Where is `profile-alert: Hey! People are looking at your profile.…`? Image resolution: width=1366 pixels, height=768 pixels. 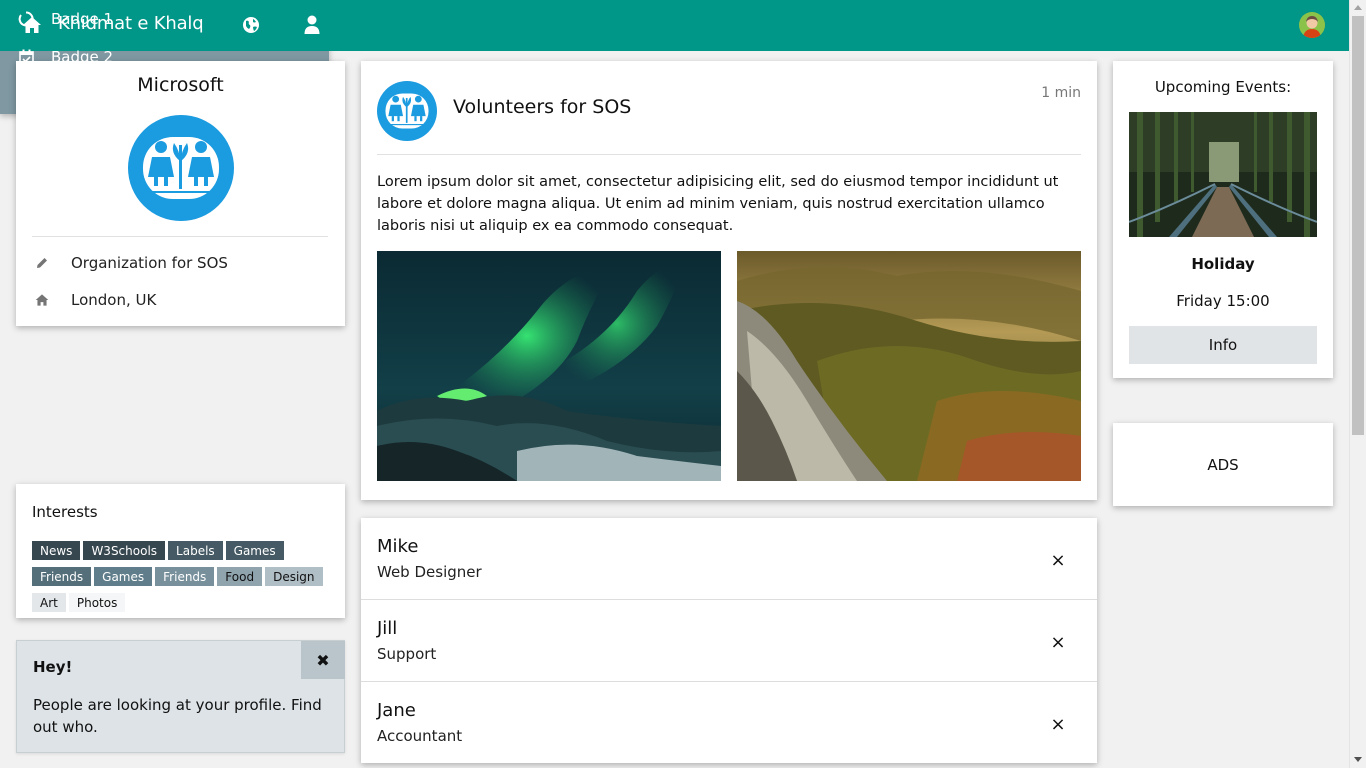
profile-alert: Hey! People are looking at your profile.… is located at coordinates (180, 696).